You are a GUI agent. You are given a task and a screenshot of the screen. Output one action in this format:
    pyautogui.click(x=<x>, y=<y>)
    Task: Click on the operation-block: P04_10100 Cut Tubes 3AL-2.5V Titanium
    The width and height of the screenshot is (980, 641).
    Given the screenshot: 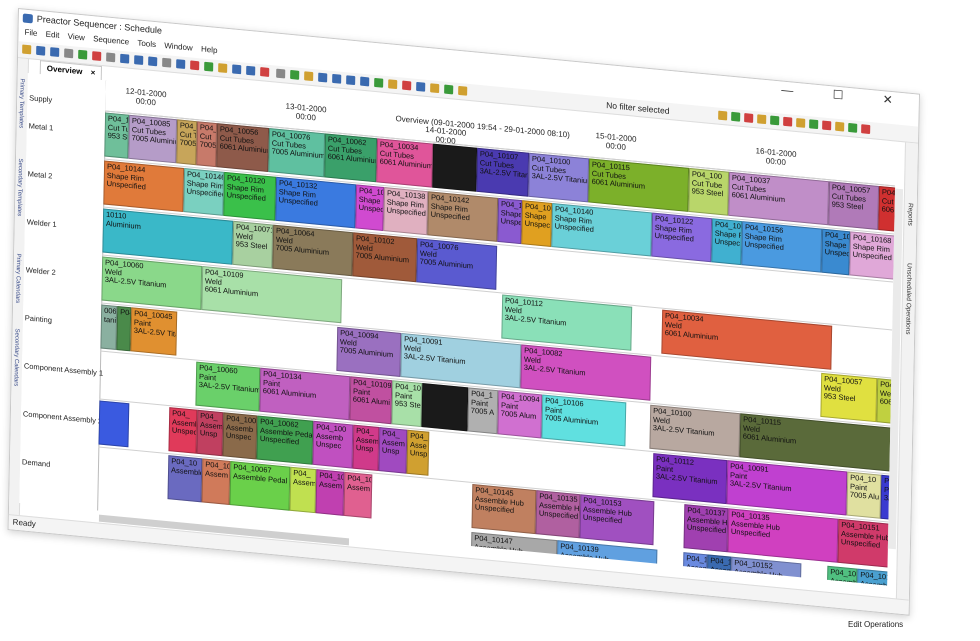 What is the action you would take?
    pyautogui.click(x=559, y=177)
    